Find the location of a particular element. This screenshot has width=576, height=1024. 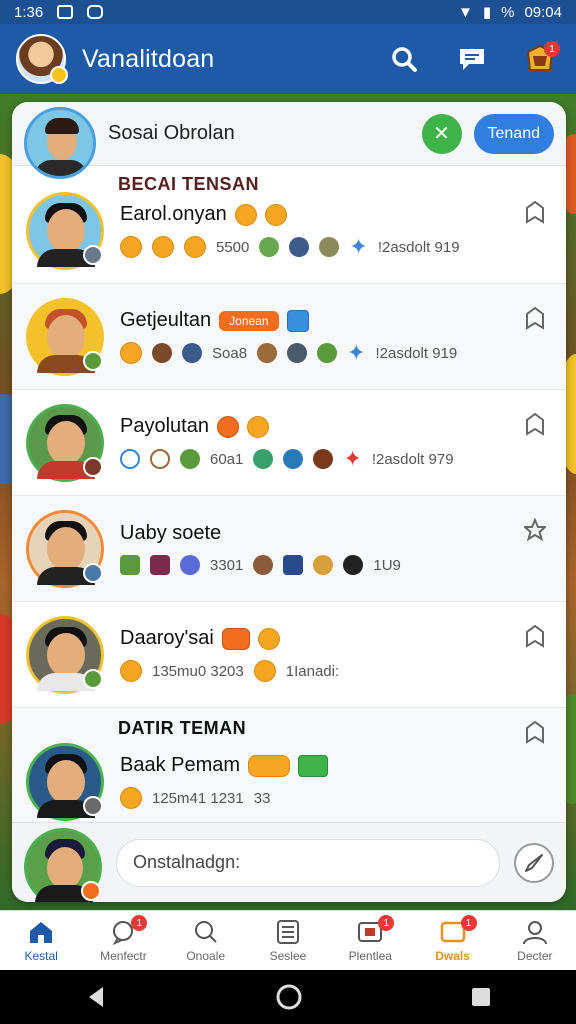

nav-label: Kestal is located at coordinates (41, 955).